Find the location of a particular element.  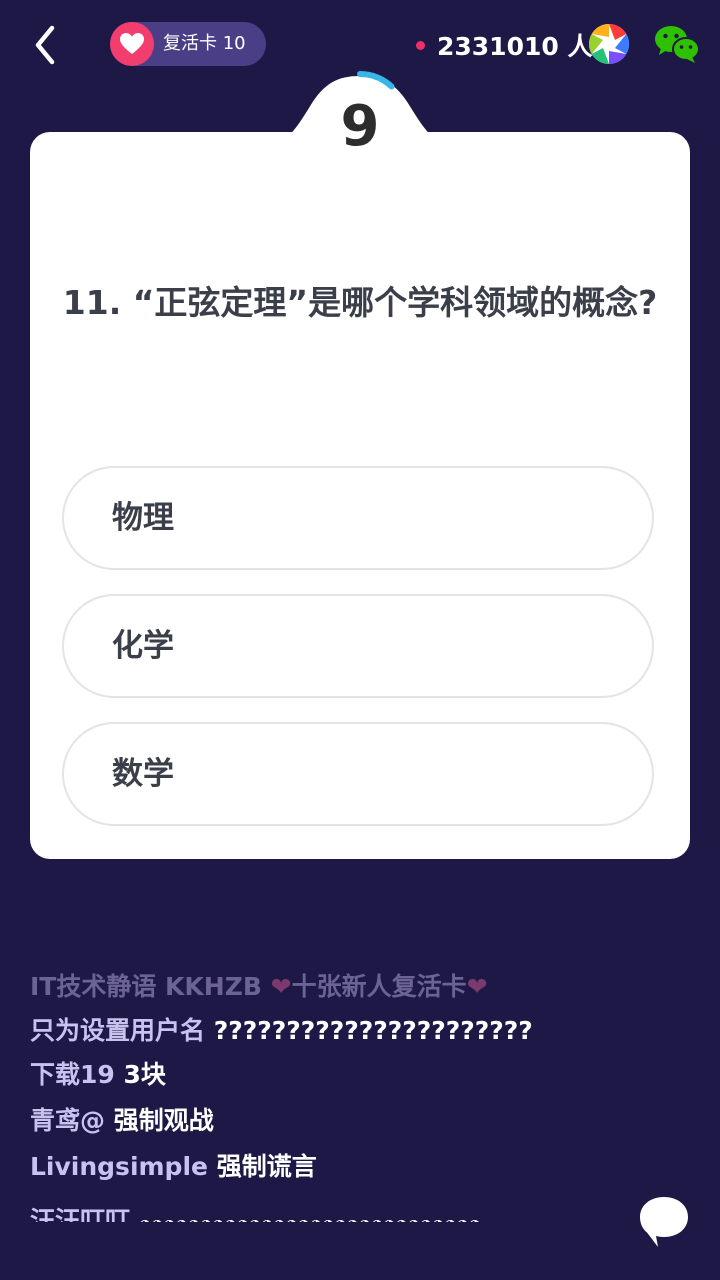

chat-username: IT技术静语 KKHZB is located at coordinates (146, 986).